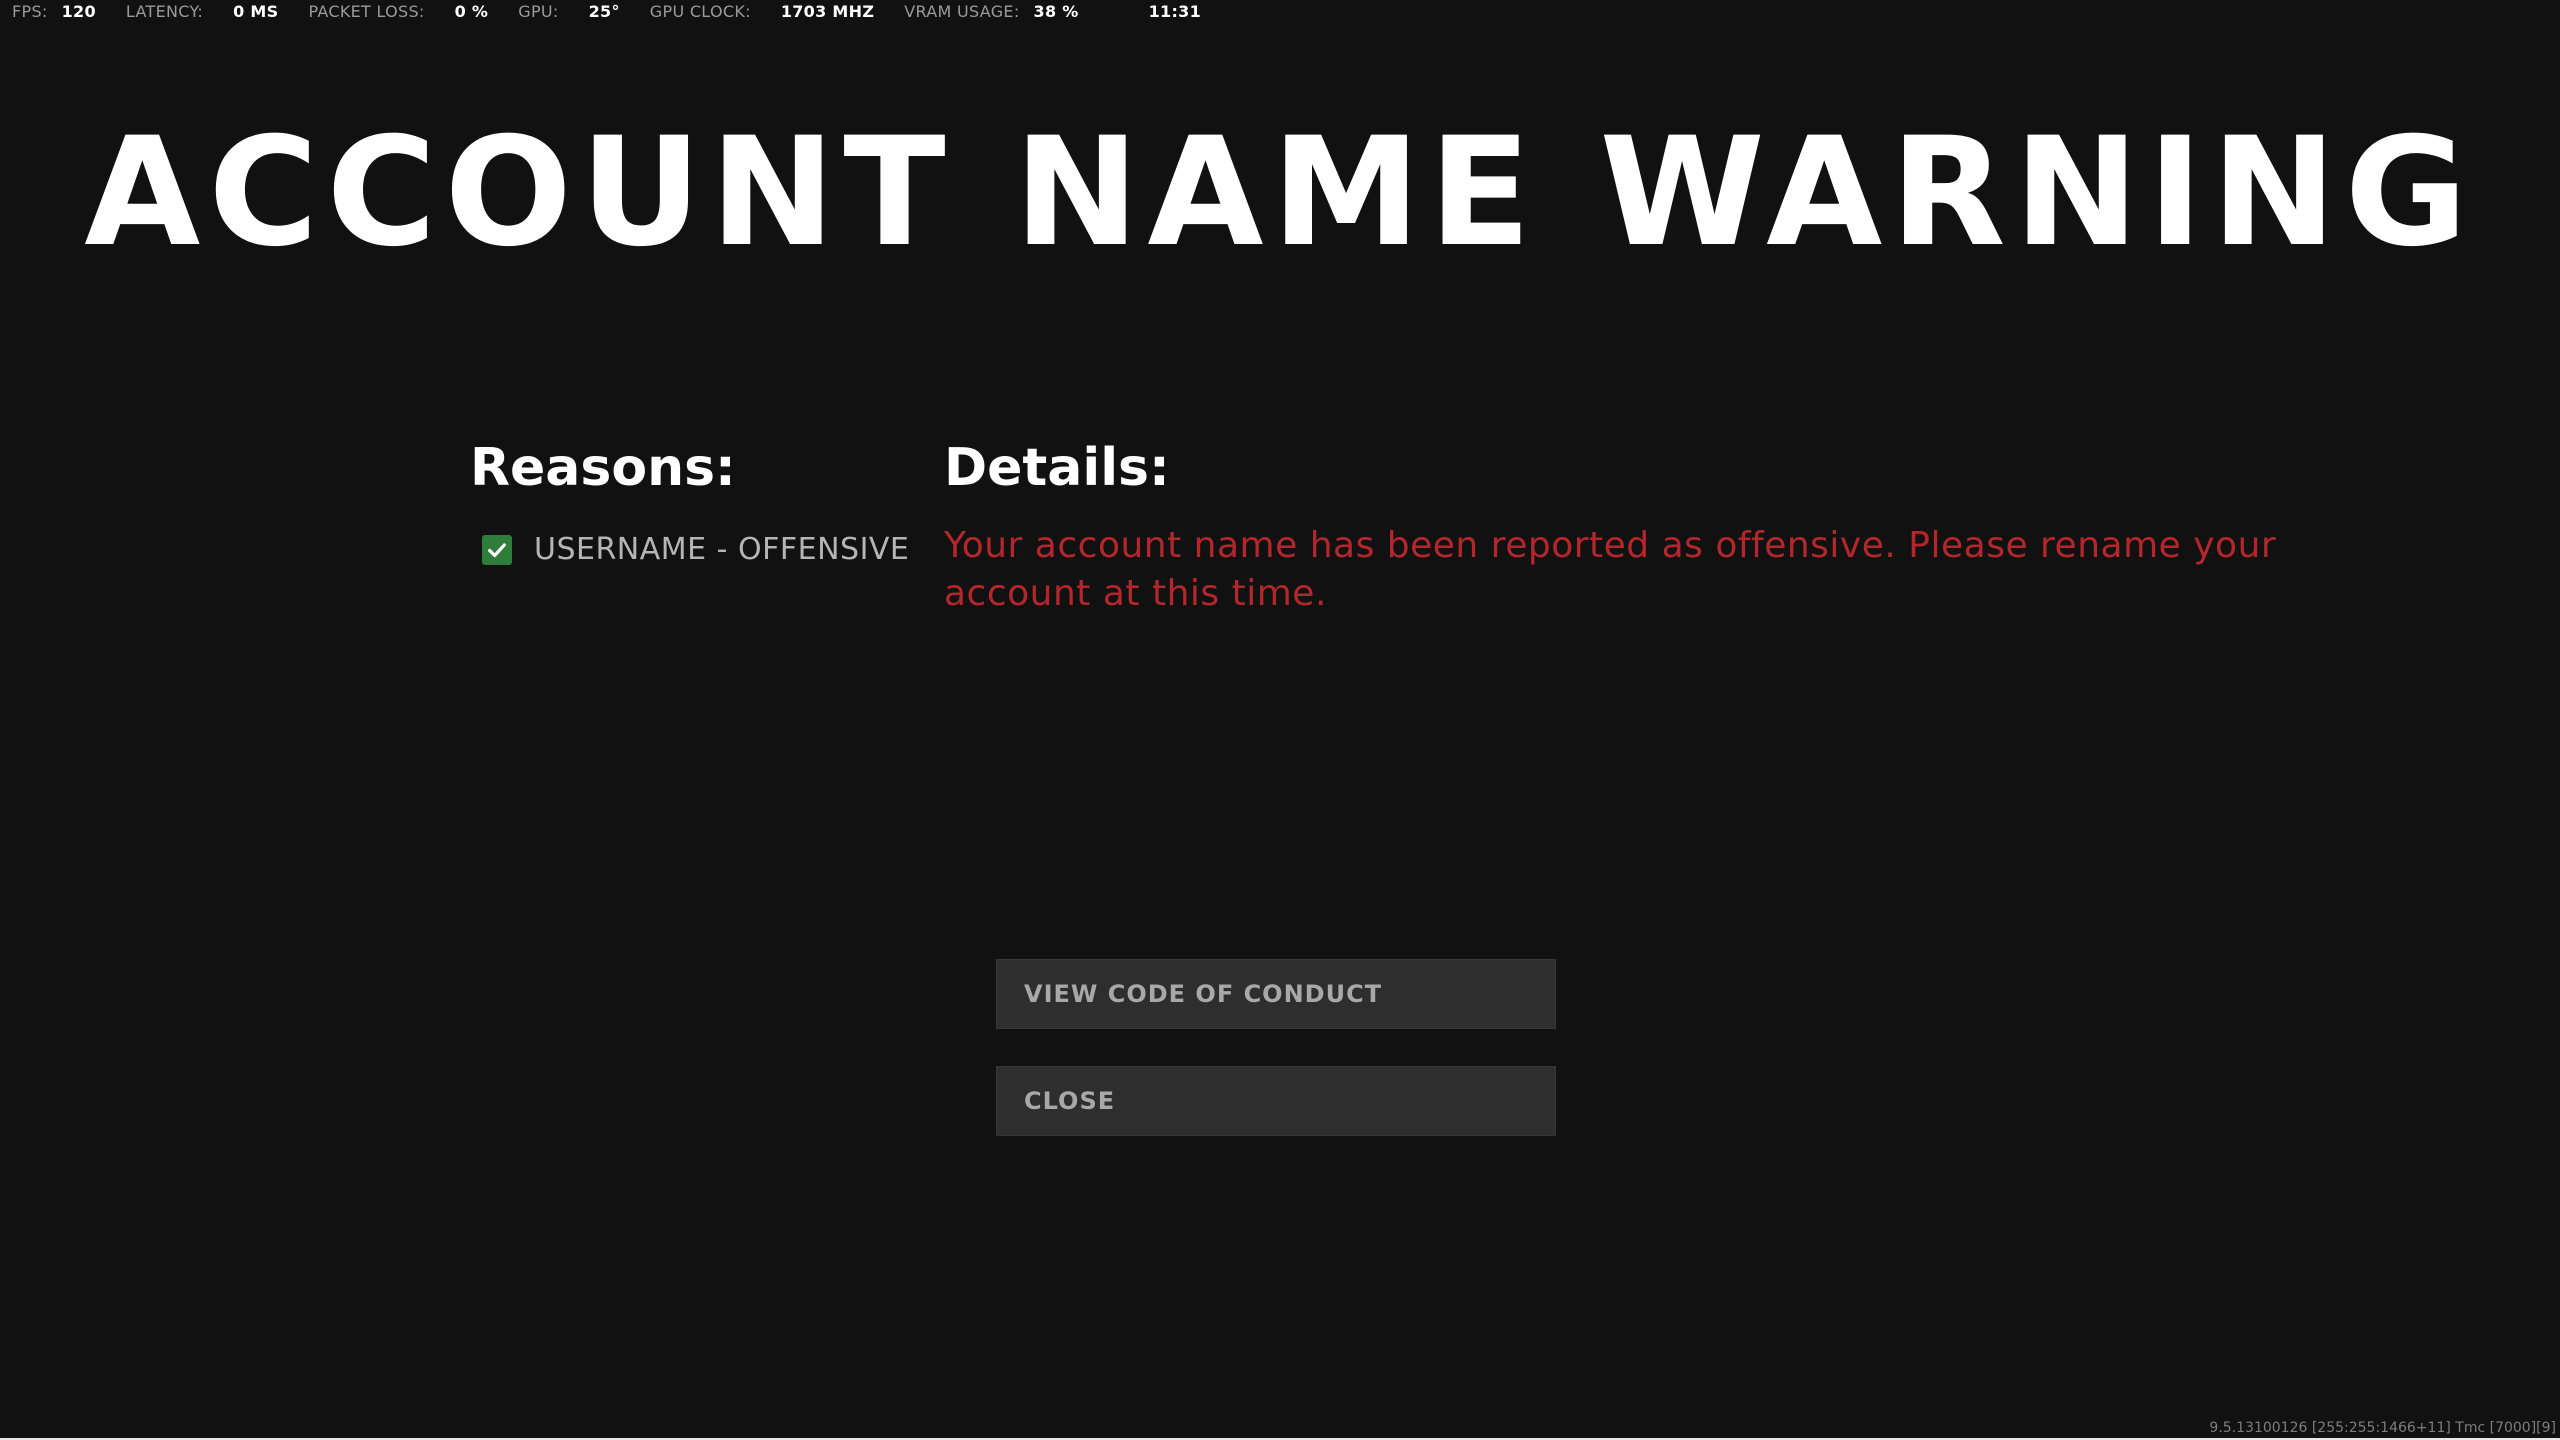  What do you see at coordinates (762, 11) in the screenshot?
I see `hud-gpu-clock: GPU CLOCK: 1703 MHZ` at bounding box center [762, 11].